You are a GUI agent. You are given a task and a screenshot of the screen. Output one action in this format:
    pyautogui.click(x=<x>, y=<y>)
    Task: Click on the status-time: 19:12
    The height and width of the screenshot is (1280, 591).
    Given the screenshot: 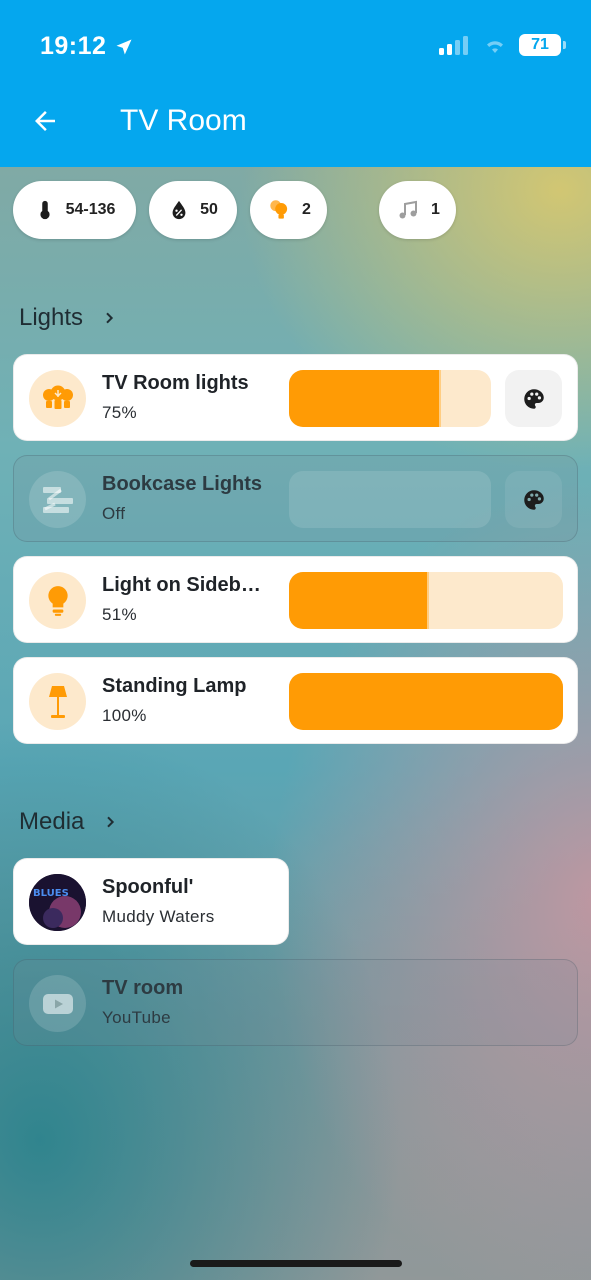 What is the action you would take?
    pyautogui.click(x=87, y=46)
    